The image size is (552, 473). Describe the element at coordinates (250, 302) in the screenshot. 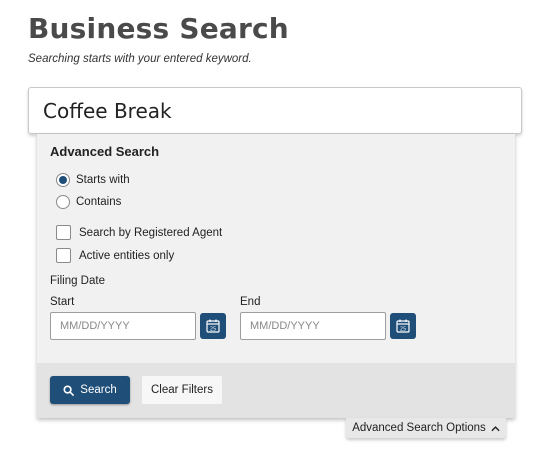

I see `end-date-label: End` at that location.